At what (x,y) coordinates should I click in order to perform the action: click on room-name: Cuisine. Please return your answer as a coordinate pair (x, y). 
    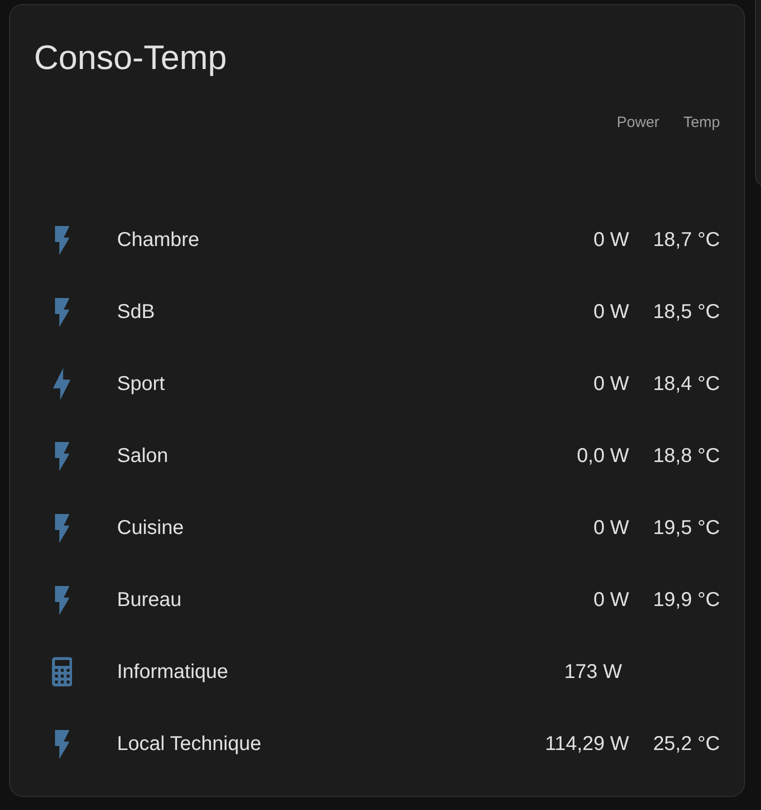
    Looking at the image, I should click on (151, 528).